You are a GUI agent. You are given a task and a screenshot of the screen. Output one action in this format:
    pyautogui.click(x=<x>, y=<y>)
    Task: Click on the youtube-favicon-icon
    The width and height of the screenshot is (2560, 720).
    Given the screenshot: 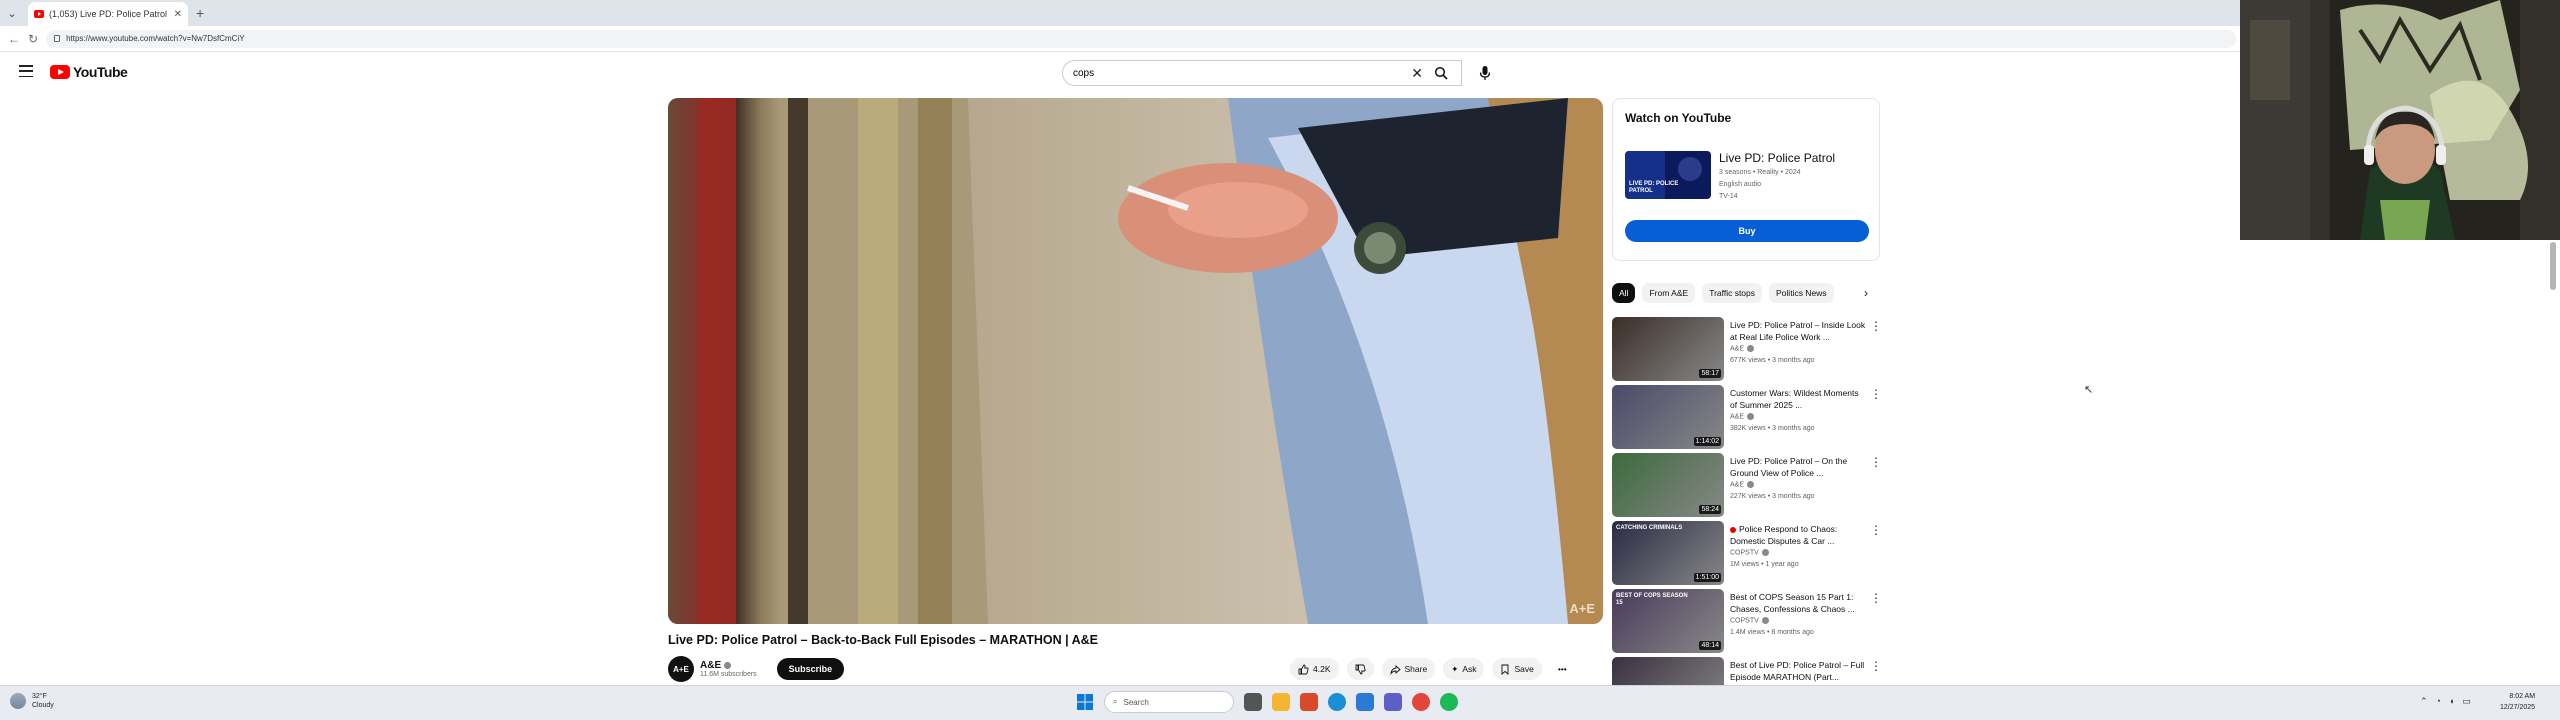 What is the action you would take?
    pyautogui.click(x=39, y=14)
    